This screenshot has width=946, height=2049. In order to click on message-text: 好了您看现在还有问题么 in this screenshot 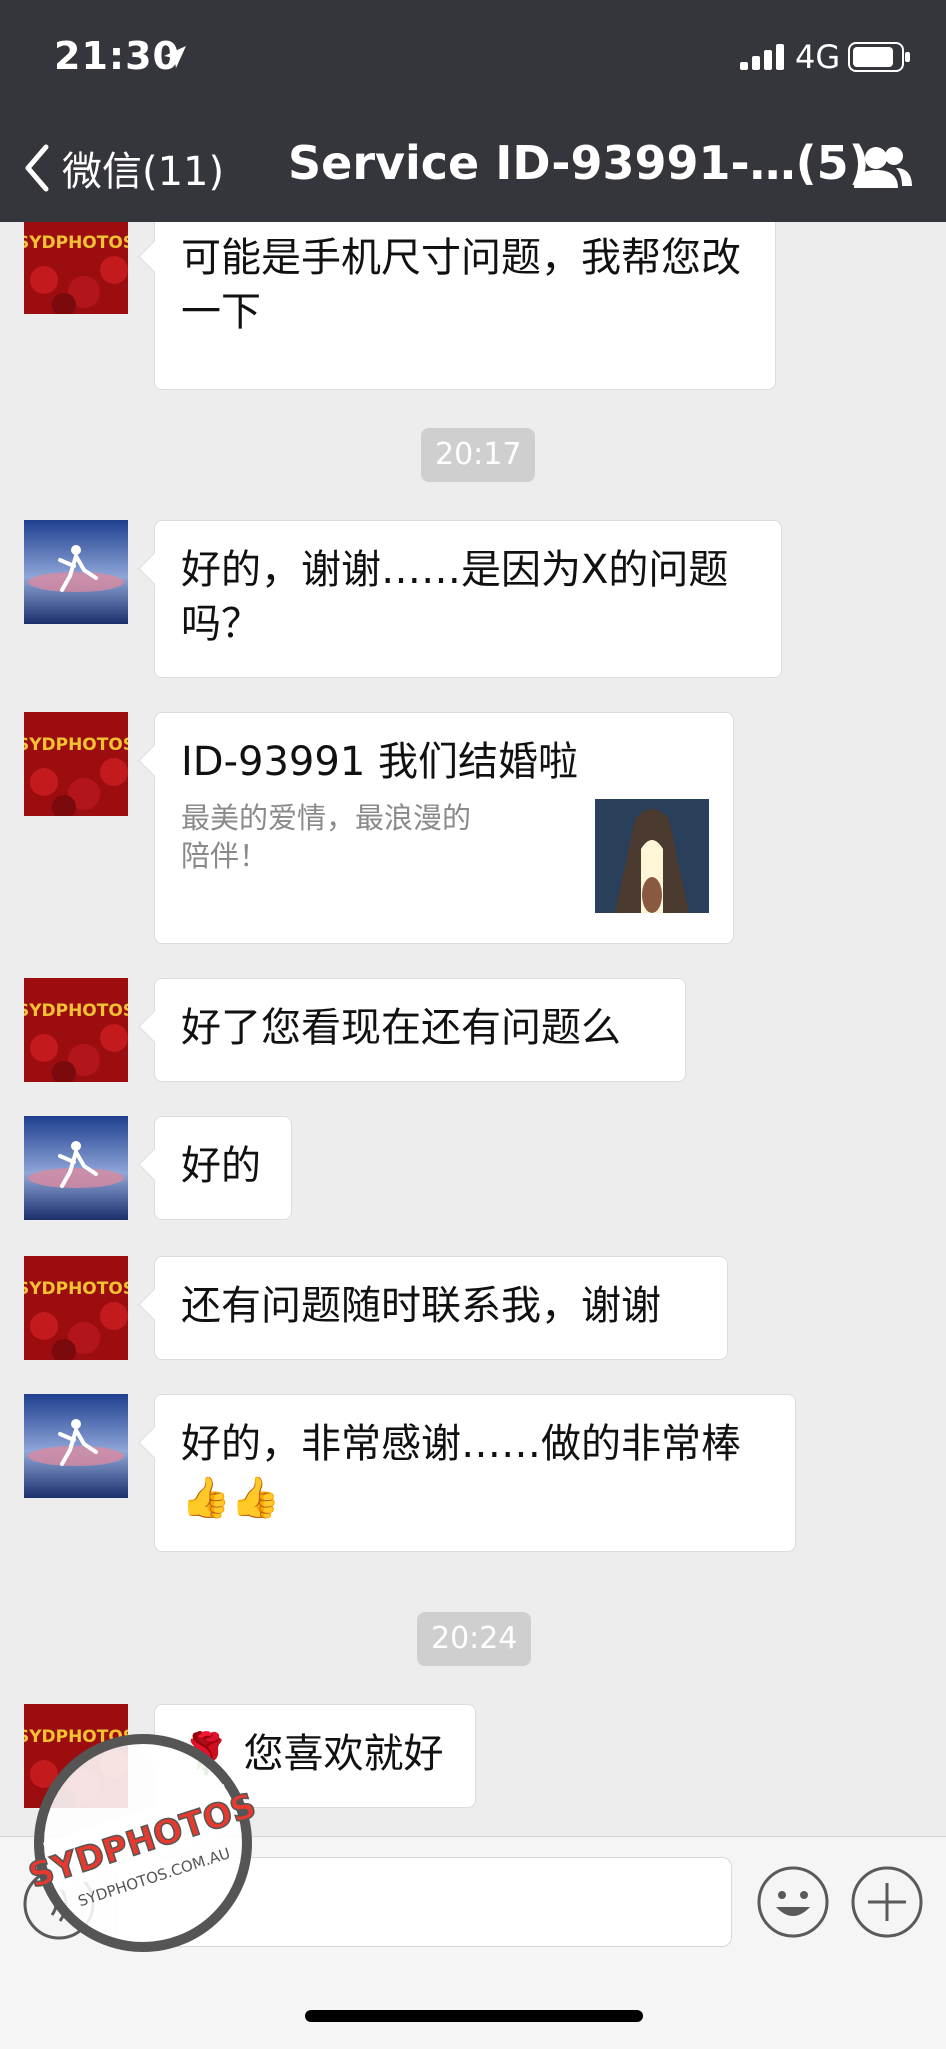, I will do `click(401, 1028)`.